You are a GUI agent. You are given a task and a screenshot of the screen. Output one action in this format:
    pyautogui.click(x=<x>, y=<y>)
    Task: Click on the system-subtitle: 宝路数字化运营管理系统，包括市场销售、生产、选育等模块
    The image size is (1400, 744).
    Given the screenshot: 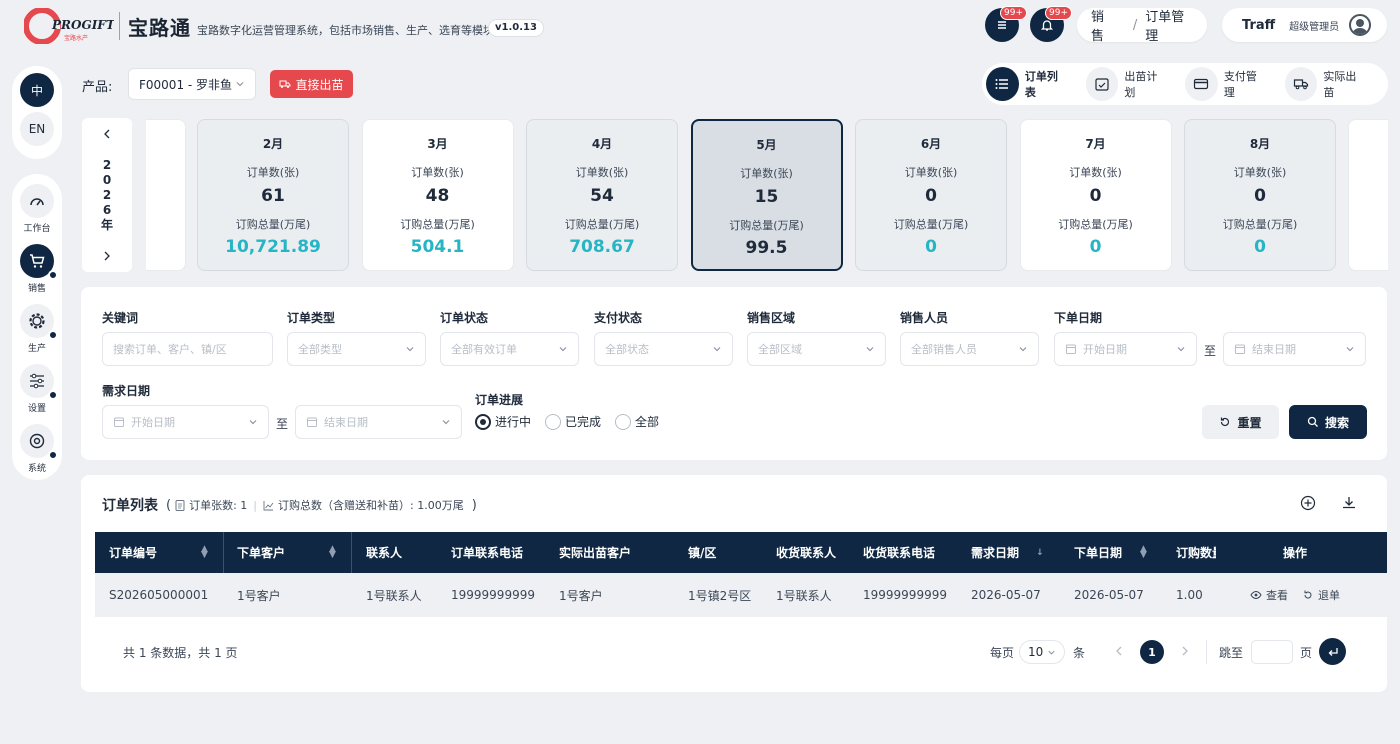 What is the action you would take?
    pyautogui.click(x=345, y=30)
    